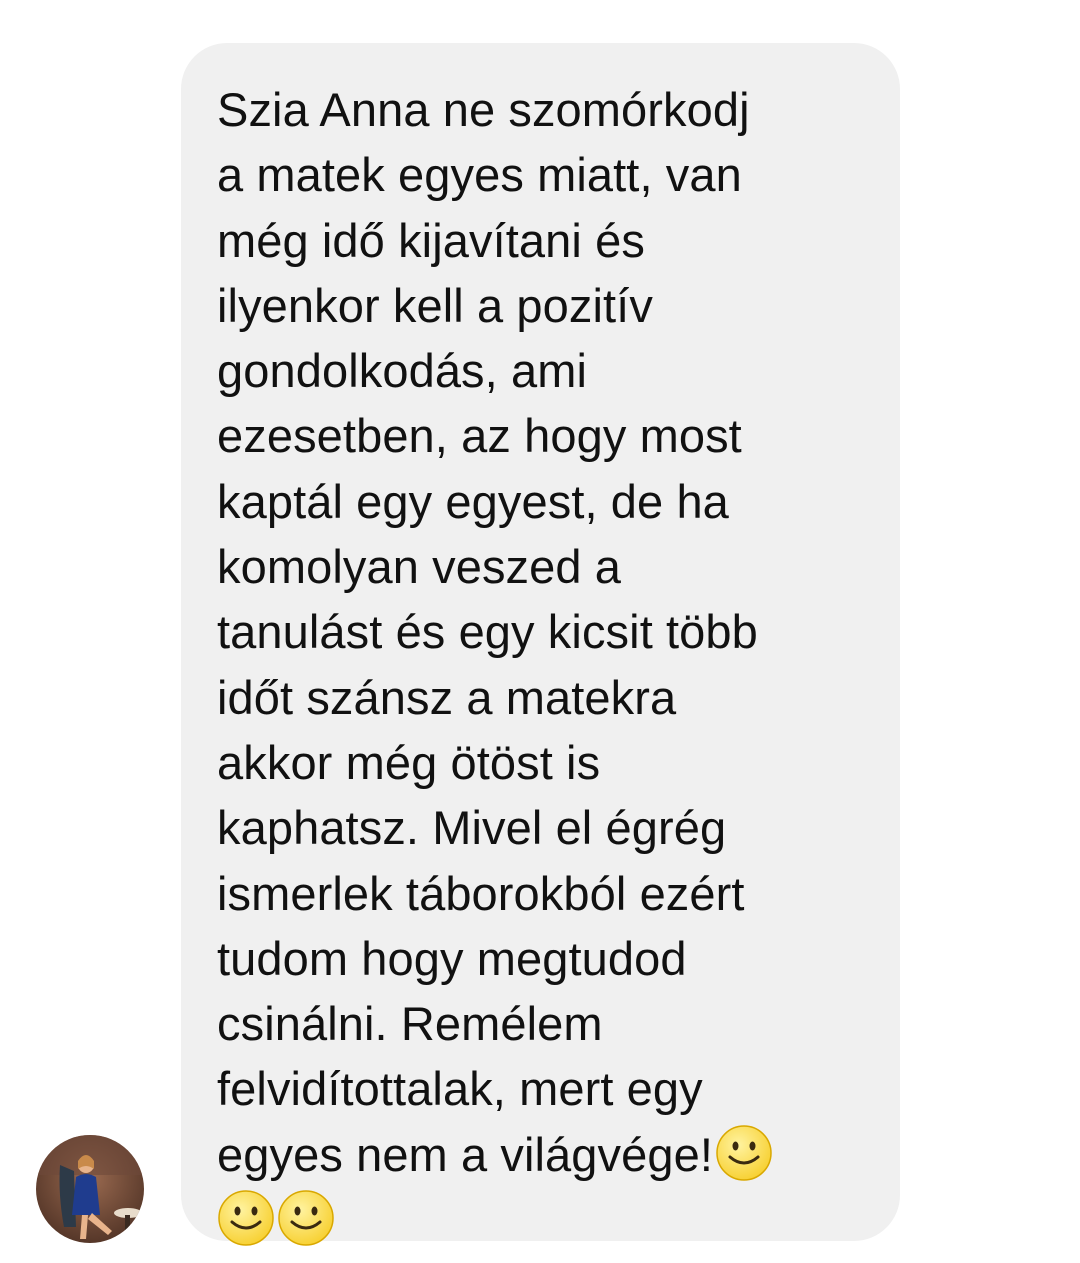 This screenshot has width=1080, height=1263. I want to click on message-line: időt szánsz a matekra, so click(447, 697).